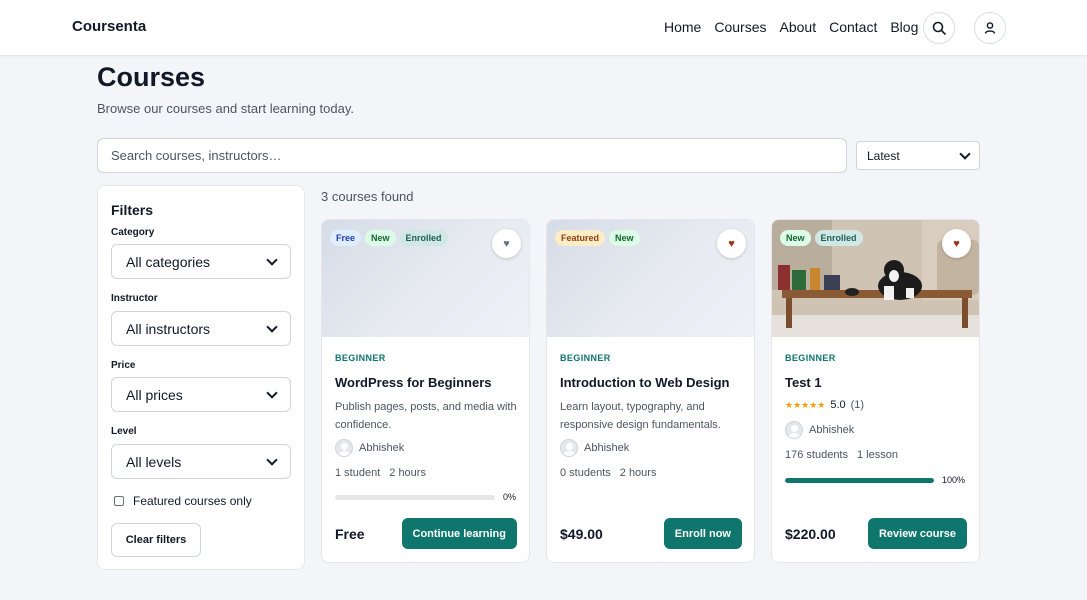 The height and width of the screenshot is (600, 1087). I want to click on user-icon, so click(990, 28).